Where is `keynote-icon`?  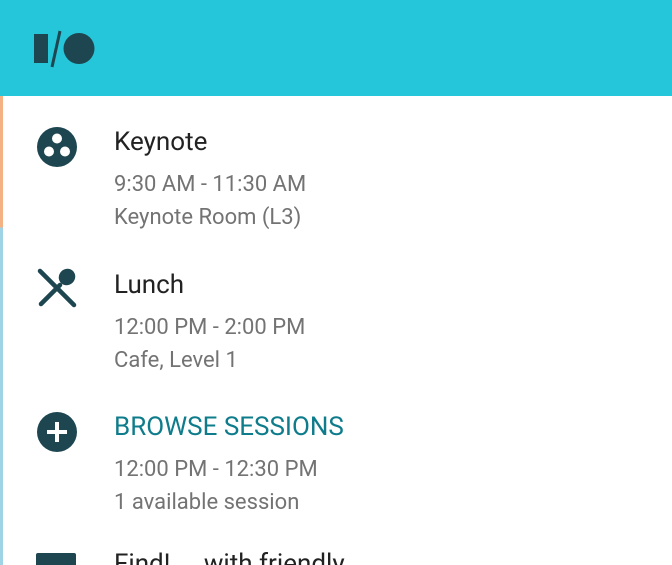
keynote-icon is located at coordinates (57, 147).